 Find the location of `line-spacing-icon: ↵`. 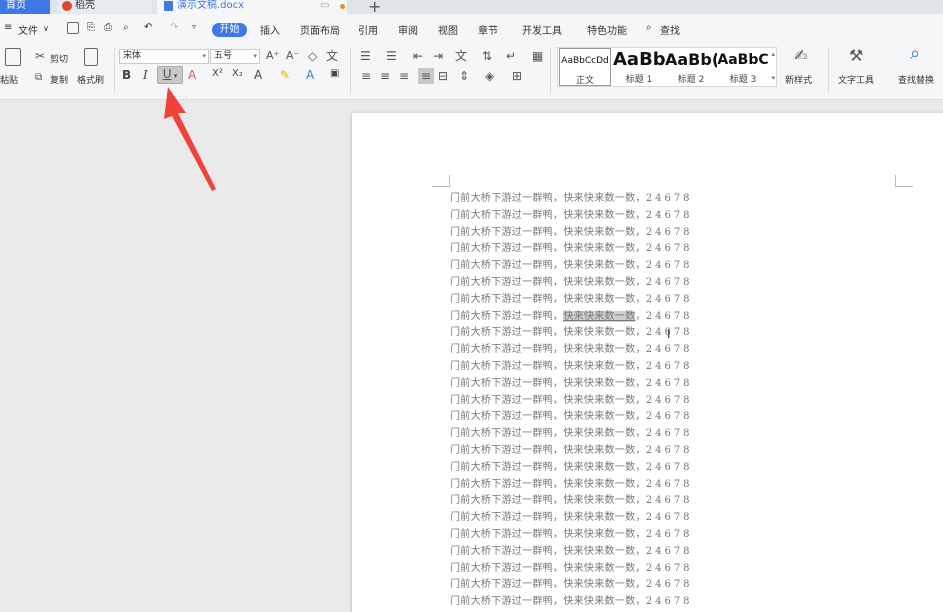

line-spacing-icon: ↵ is located at coordinates (511, 56).